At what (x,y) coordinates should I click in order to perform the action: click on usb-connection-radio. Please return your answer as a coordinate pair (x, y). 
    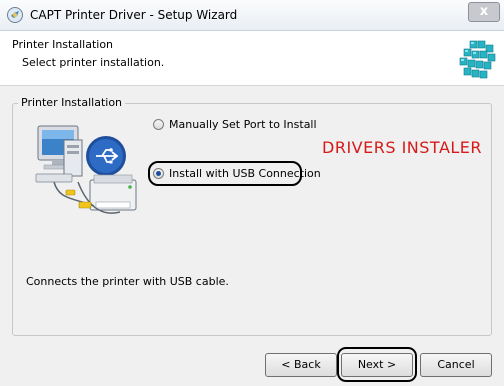
    Looking at the image, I should click on (158, 173).